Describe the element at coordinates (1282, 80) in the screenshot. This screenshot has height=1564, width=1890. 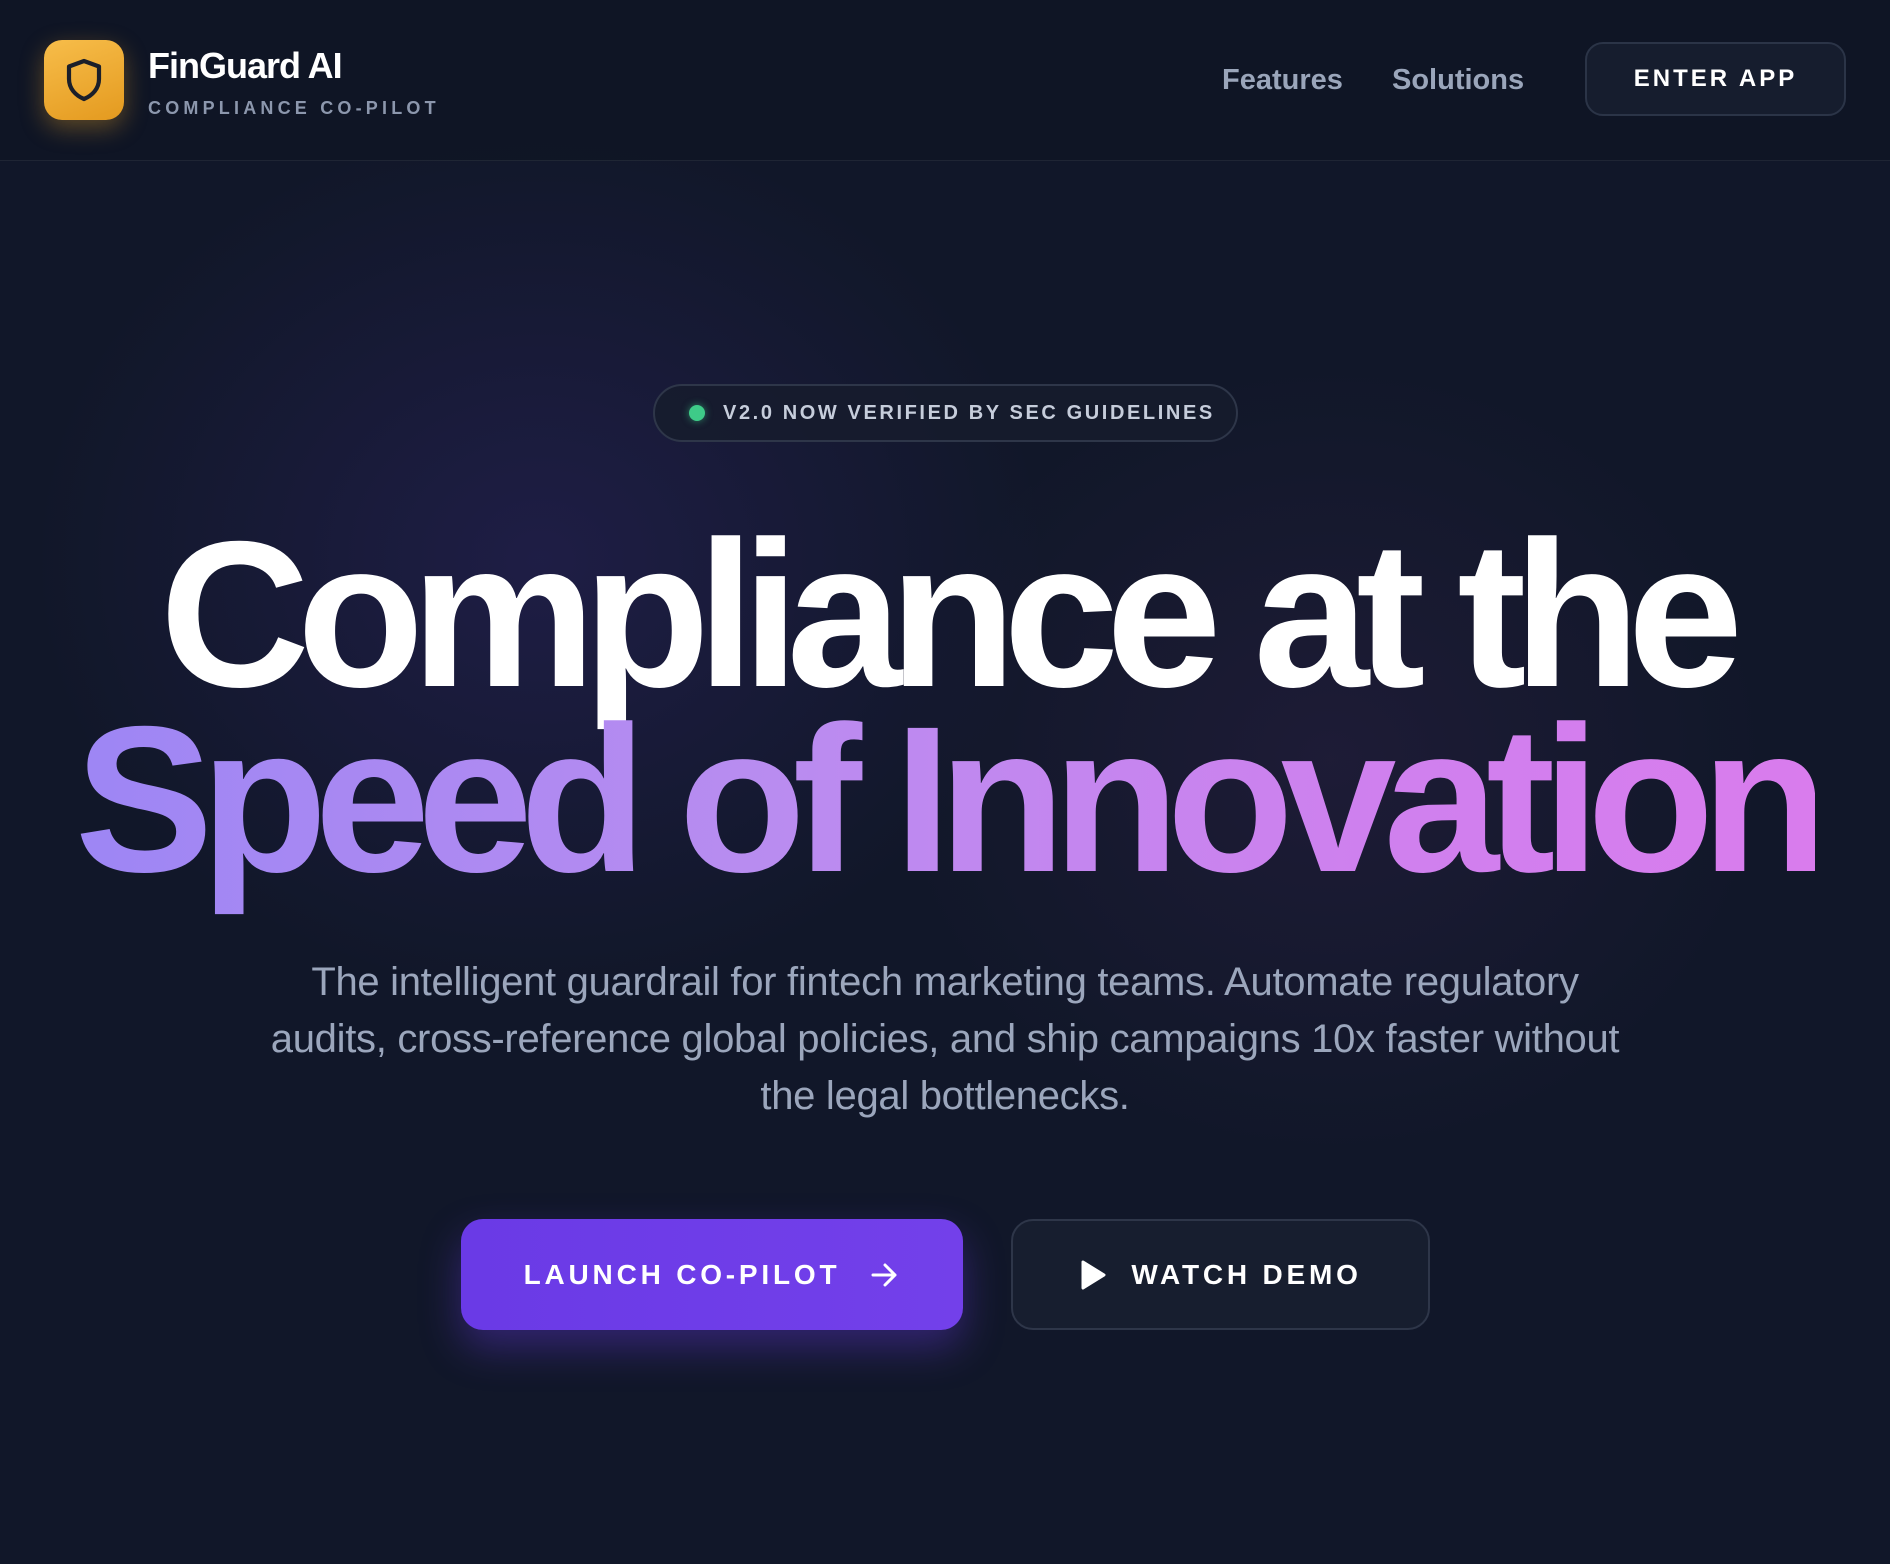
I see `nav-link-features: Features` at that location.